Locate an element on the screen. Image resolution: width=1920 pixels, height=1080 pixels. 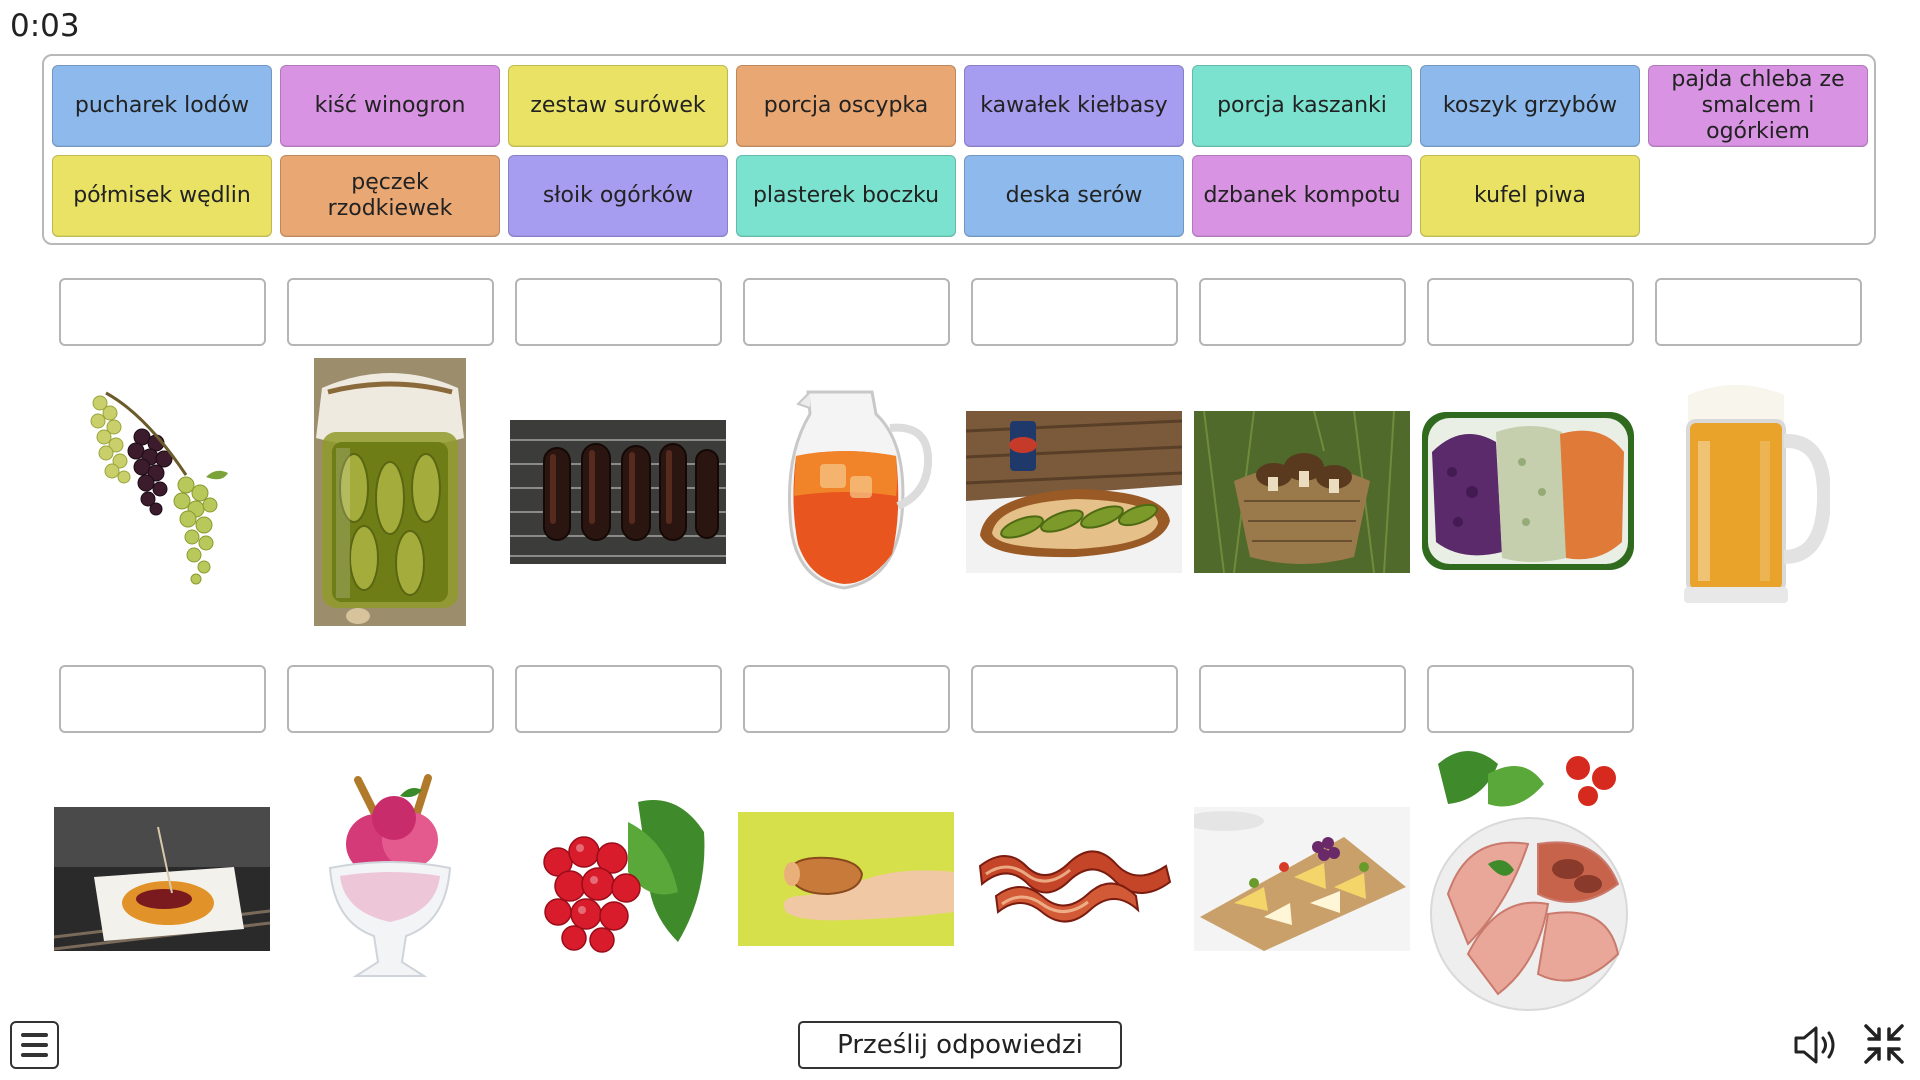
bread-lard-pickle-image is located at coordinates (1074, 492).